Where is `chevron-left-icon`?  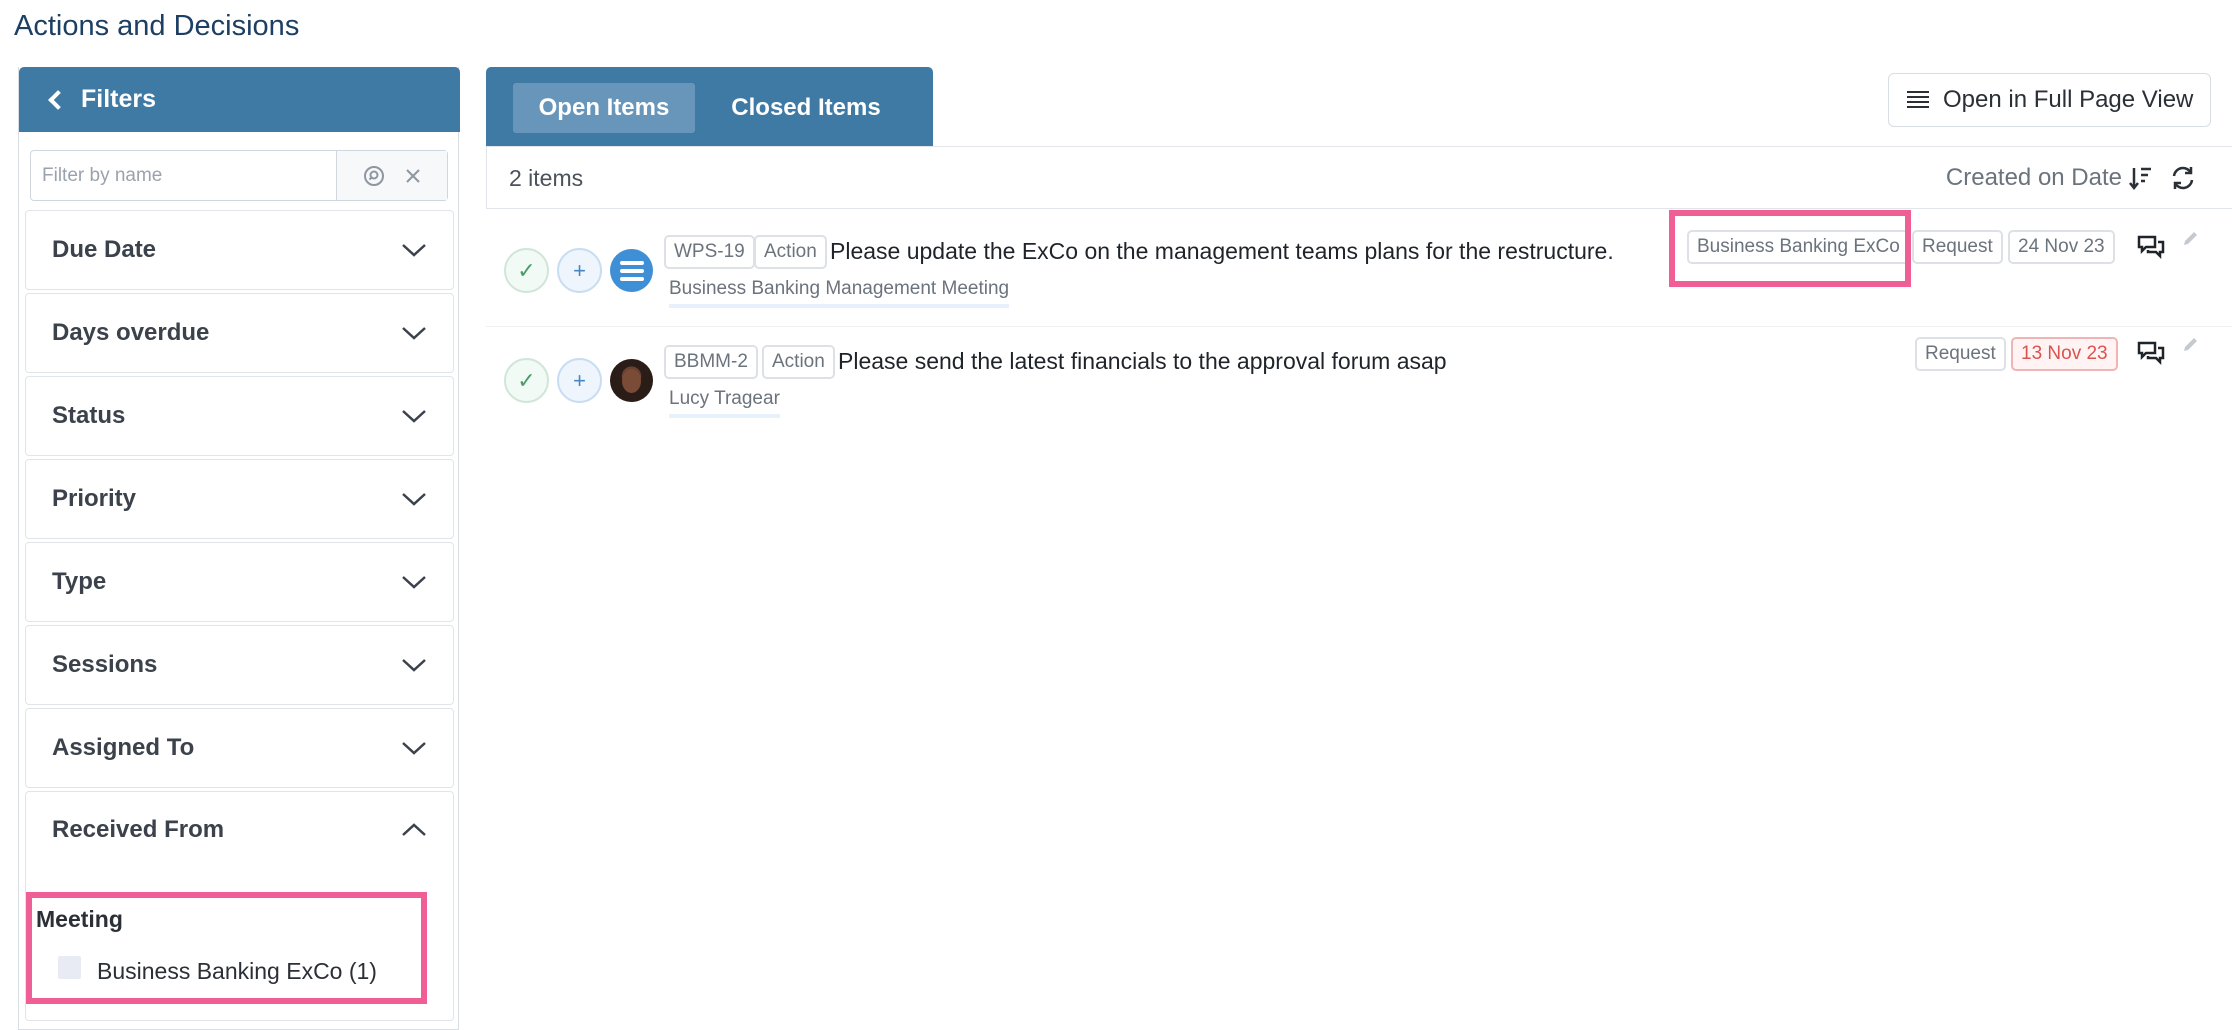 chevron-left-icon is located at coordinates (58, 99).